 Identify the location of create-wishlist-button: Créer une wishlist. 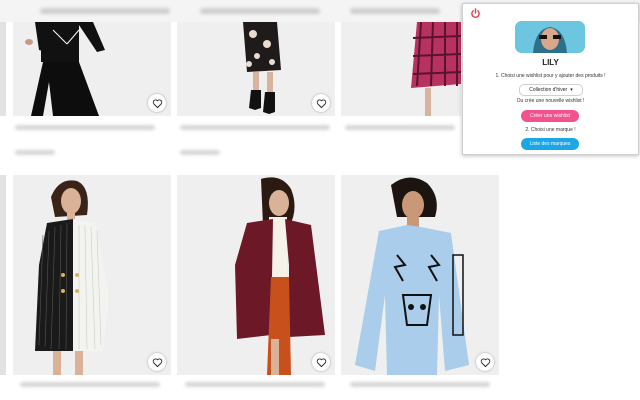
(550, 116).